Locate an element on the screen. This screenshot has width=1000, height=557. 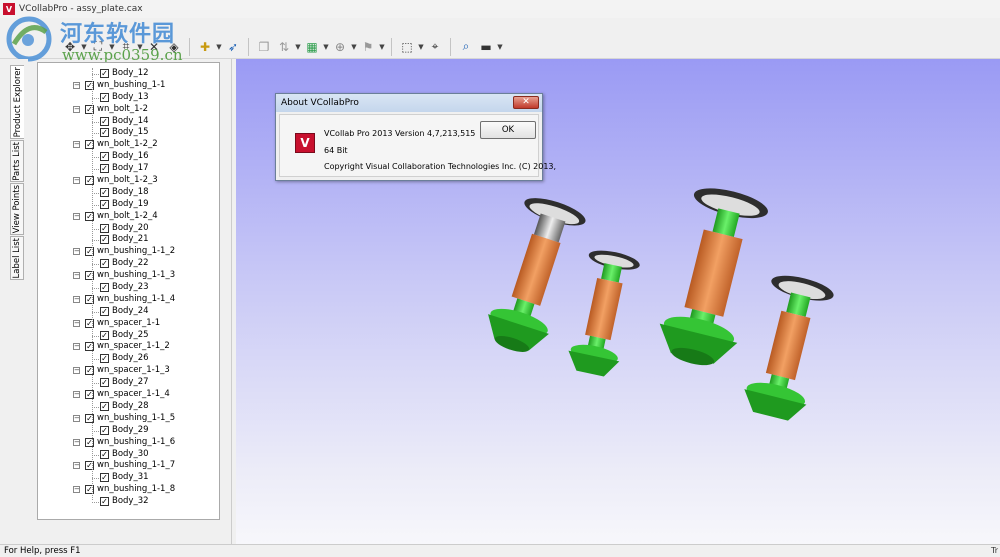
tree-leaf: ✓ Body_14 is located at coordinates (122, 122).